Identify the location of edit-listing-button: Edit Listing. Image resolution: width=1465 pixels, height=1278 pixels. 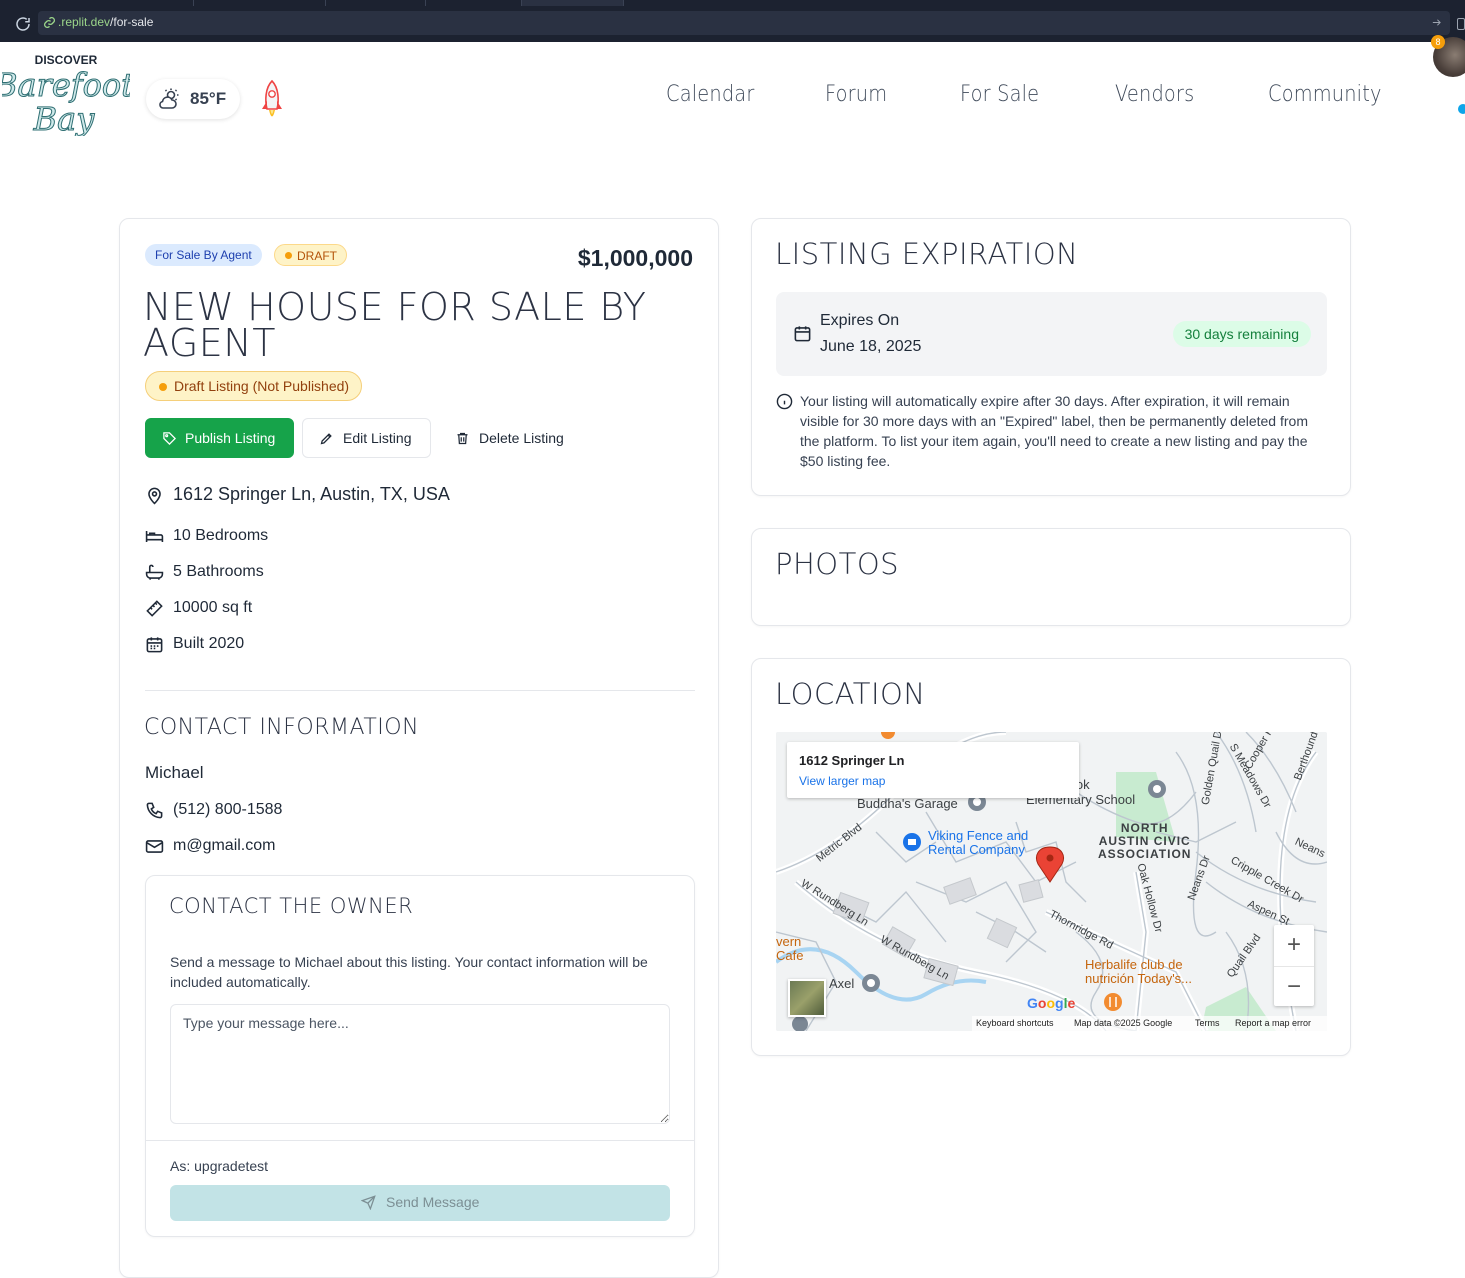
(366, 438).